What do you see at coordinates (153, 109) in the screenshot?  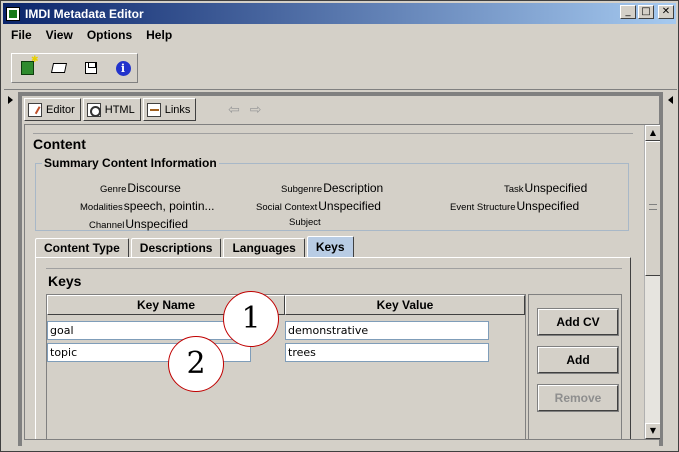 I see `links-icon` at bounding box center [153, 109].